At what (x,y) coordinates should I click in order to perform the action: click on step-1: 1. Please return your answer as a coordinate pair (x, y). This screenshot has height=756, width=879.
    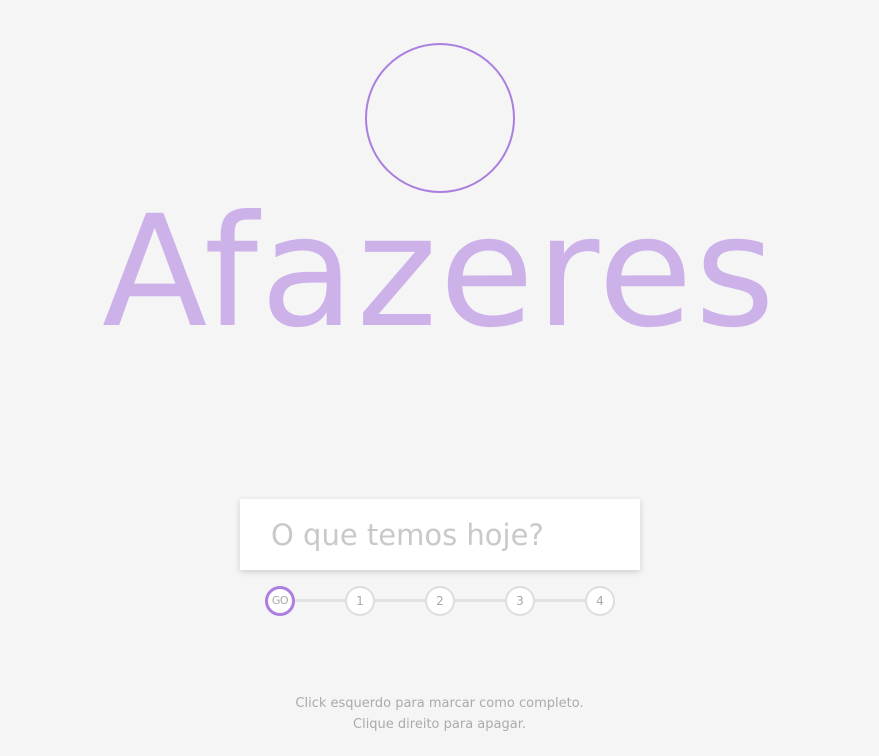
    Looking at the image, I should click on (360, 601).